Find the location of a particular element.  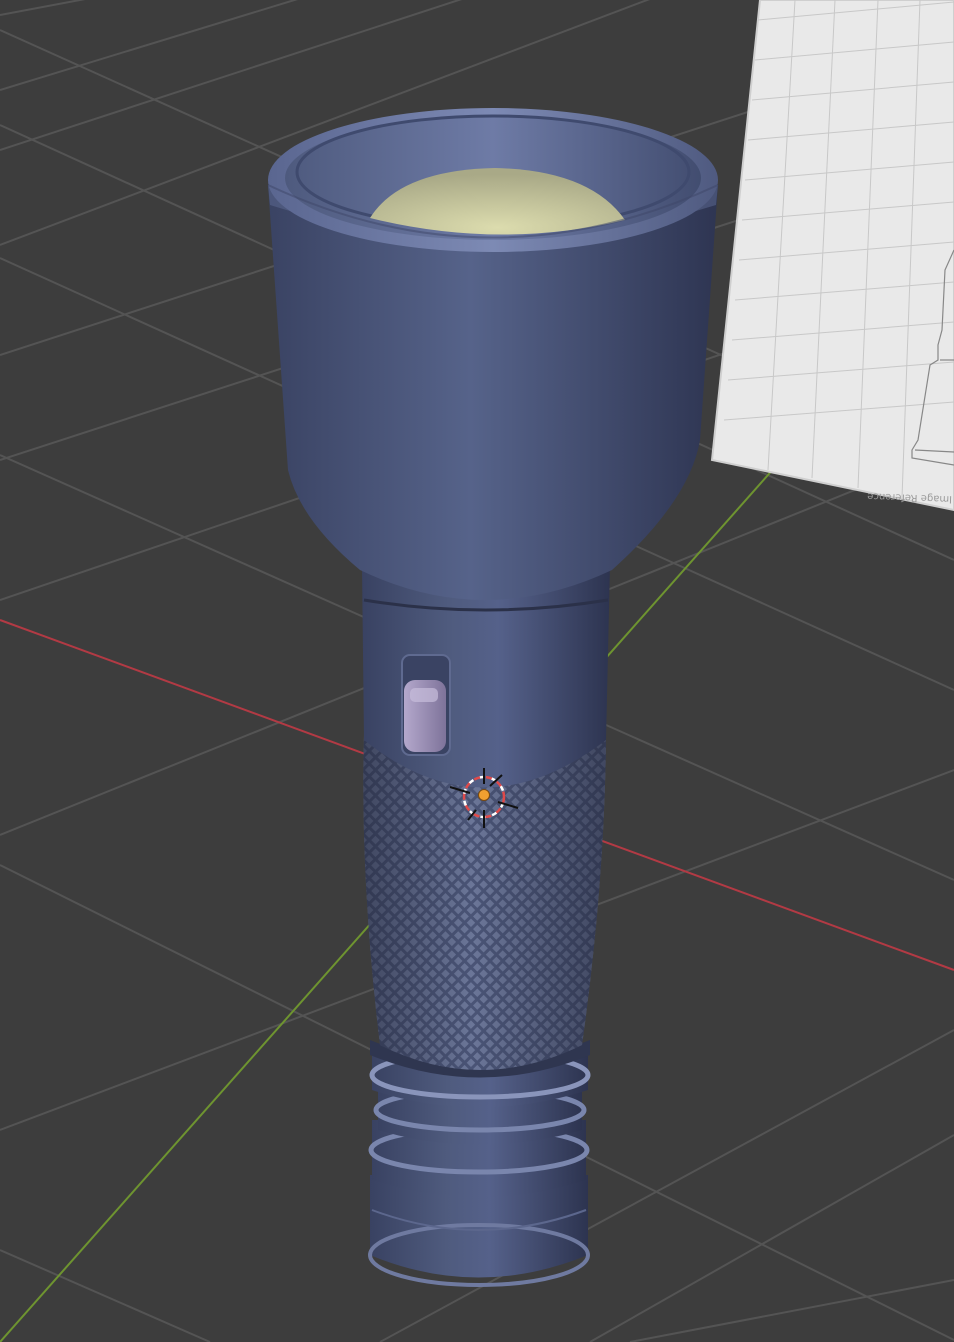

reference-image-plane: Image Reference is located at coordinates (832, 256).